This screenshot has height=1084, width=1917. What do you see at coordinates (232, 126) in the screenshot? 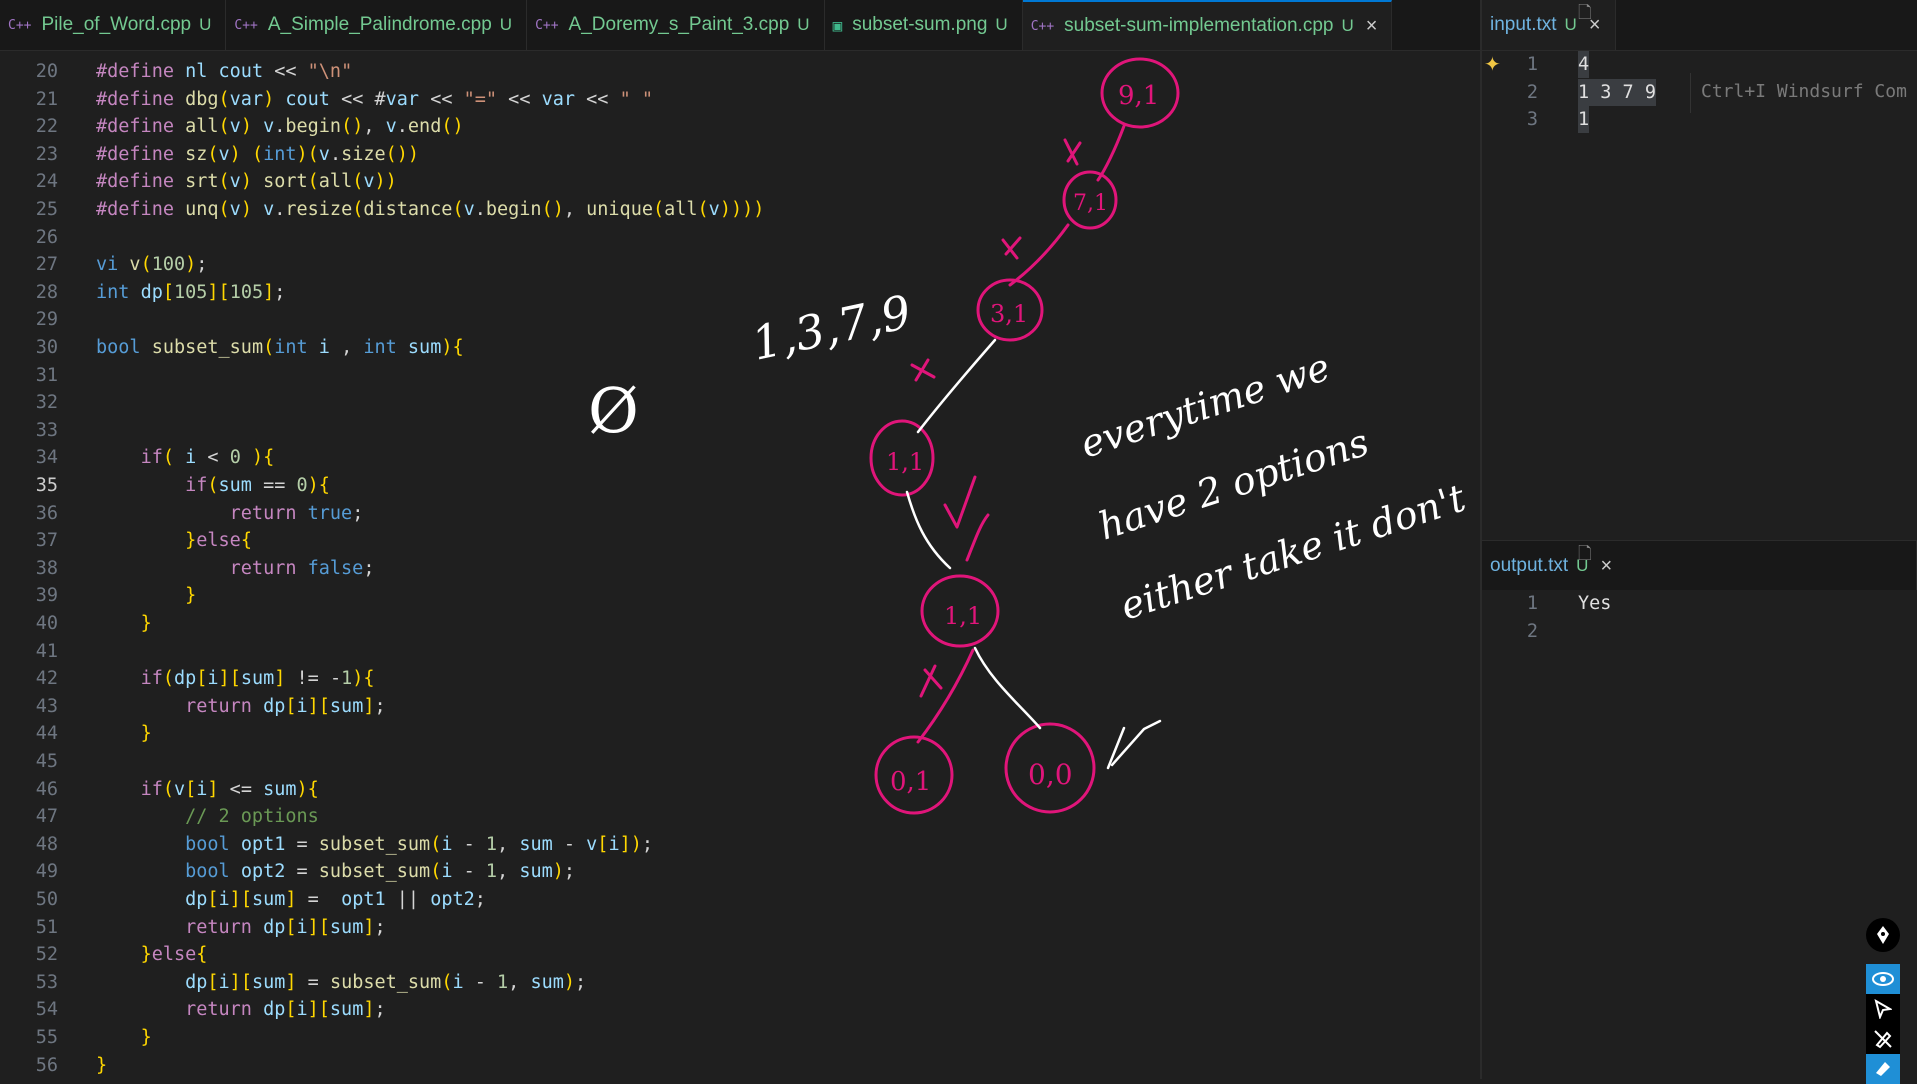
I see `code-line: 22 #define all(v) v.begin(), v.end()` at bounding box center [232, 126].